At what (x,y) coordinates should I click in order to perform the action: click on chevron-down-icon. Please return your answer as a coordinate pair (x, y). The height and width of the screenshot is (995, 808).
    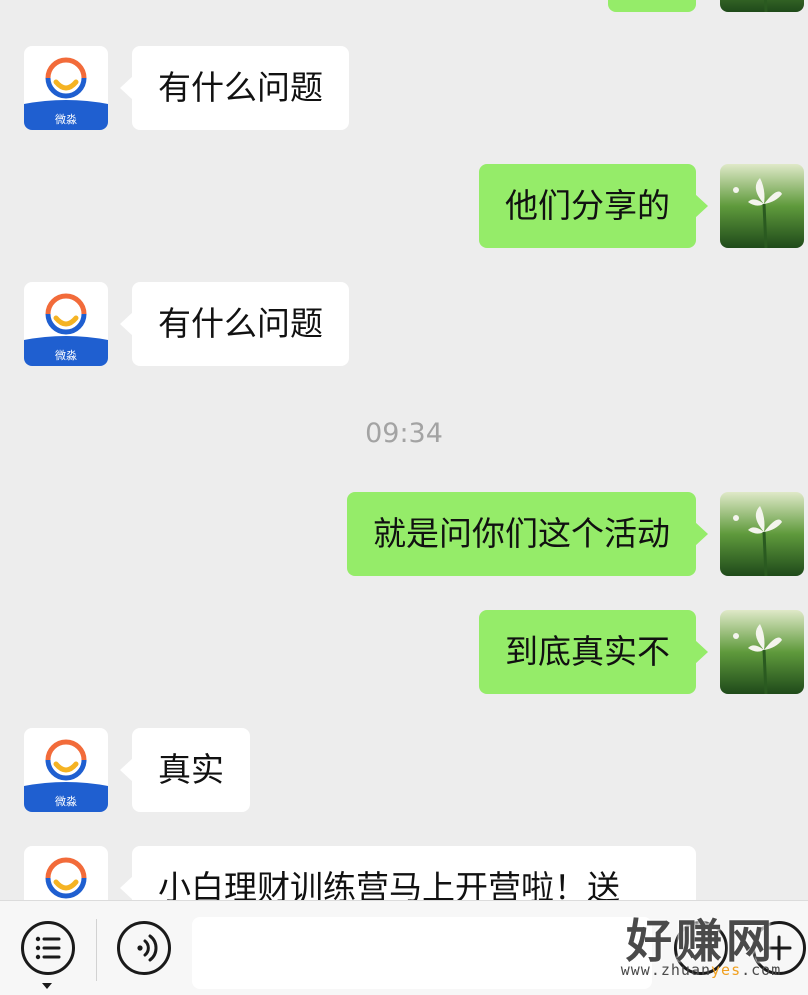
    Looking at the image, I should click on (47, 986).